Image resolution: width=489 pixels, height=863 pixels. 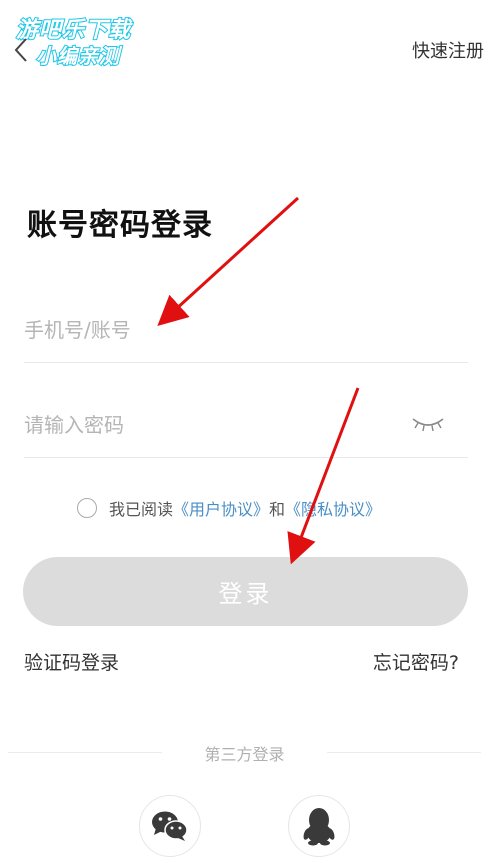 What do you see at coordinates (244, 754) in the screenshot?
I see `third-party-login-label: 第三方登录` at bounding box center [244, 754].